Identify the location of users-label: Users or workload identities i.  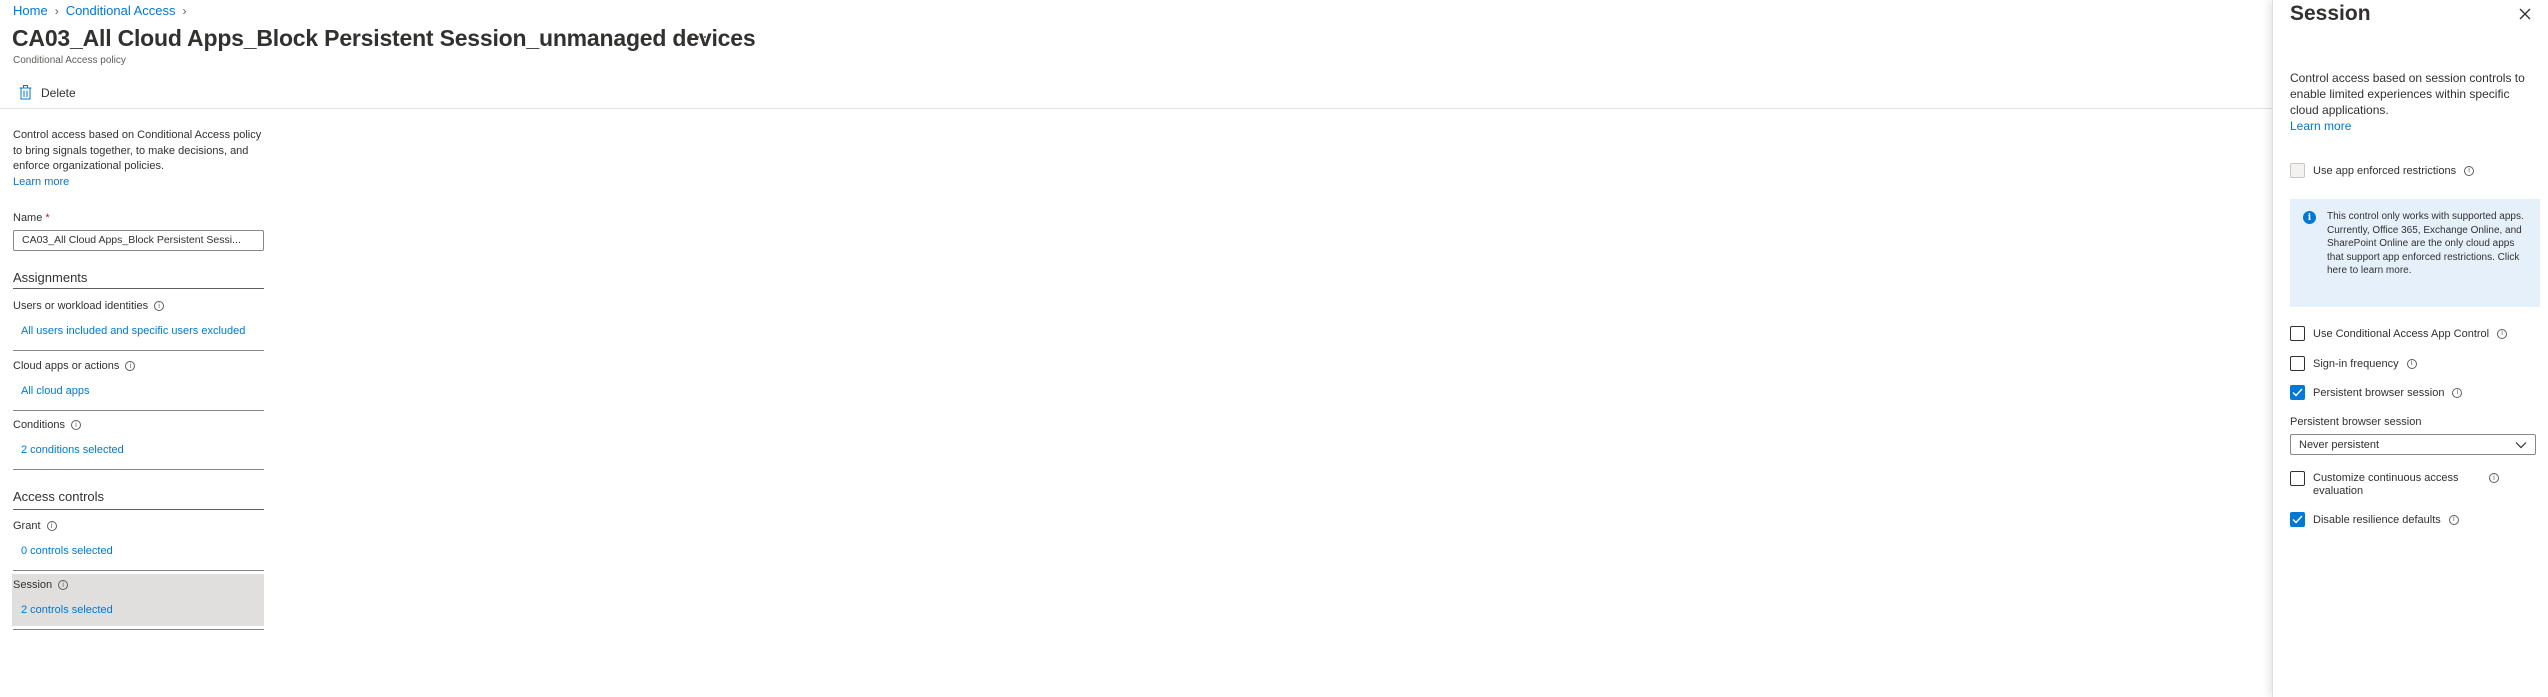
(89, 306).